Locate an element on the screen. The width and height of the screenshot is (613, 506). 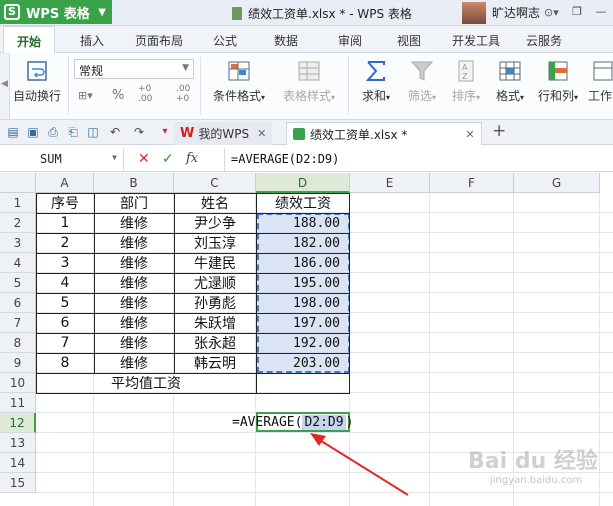
export-icon: ◫ is located at coordinates (93, 132).